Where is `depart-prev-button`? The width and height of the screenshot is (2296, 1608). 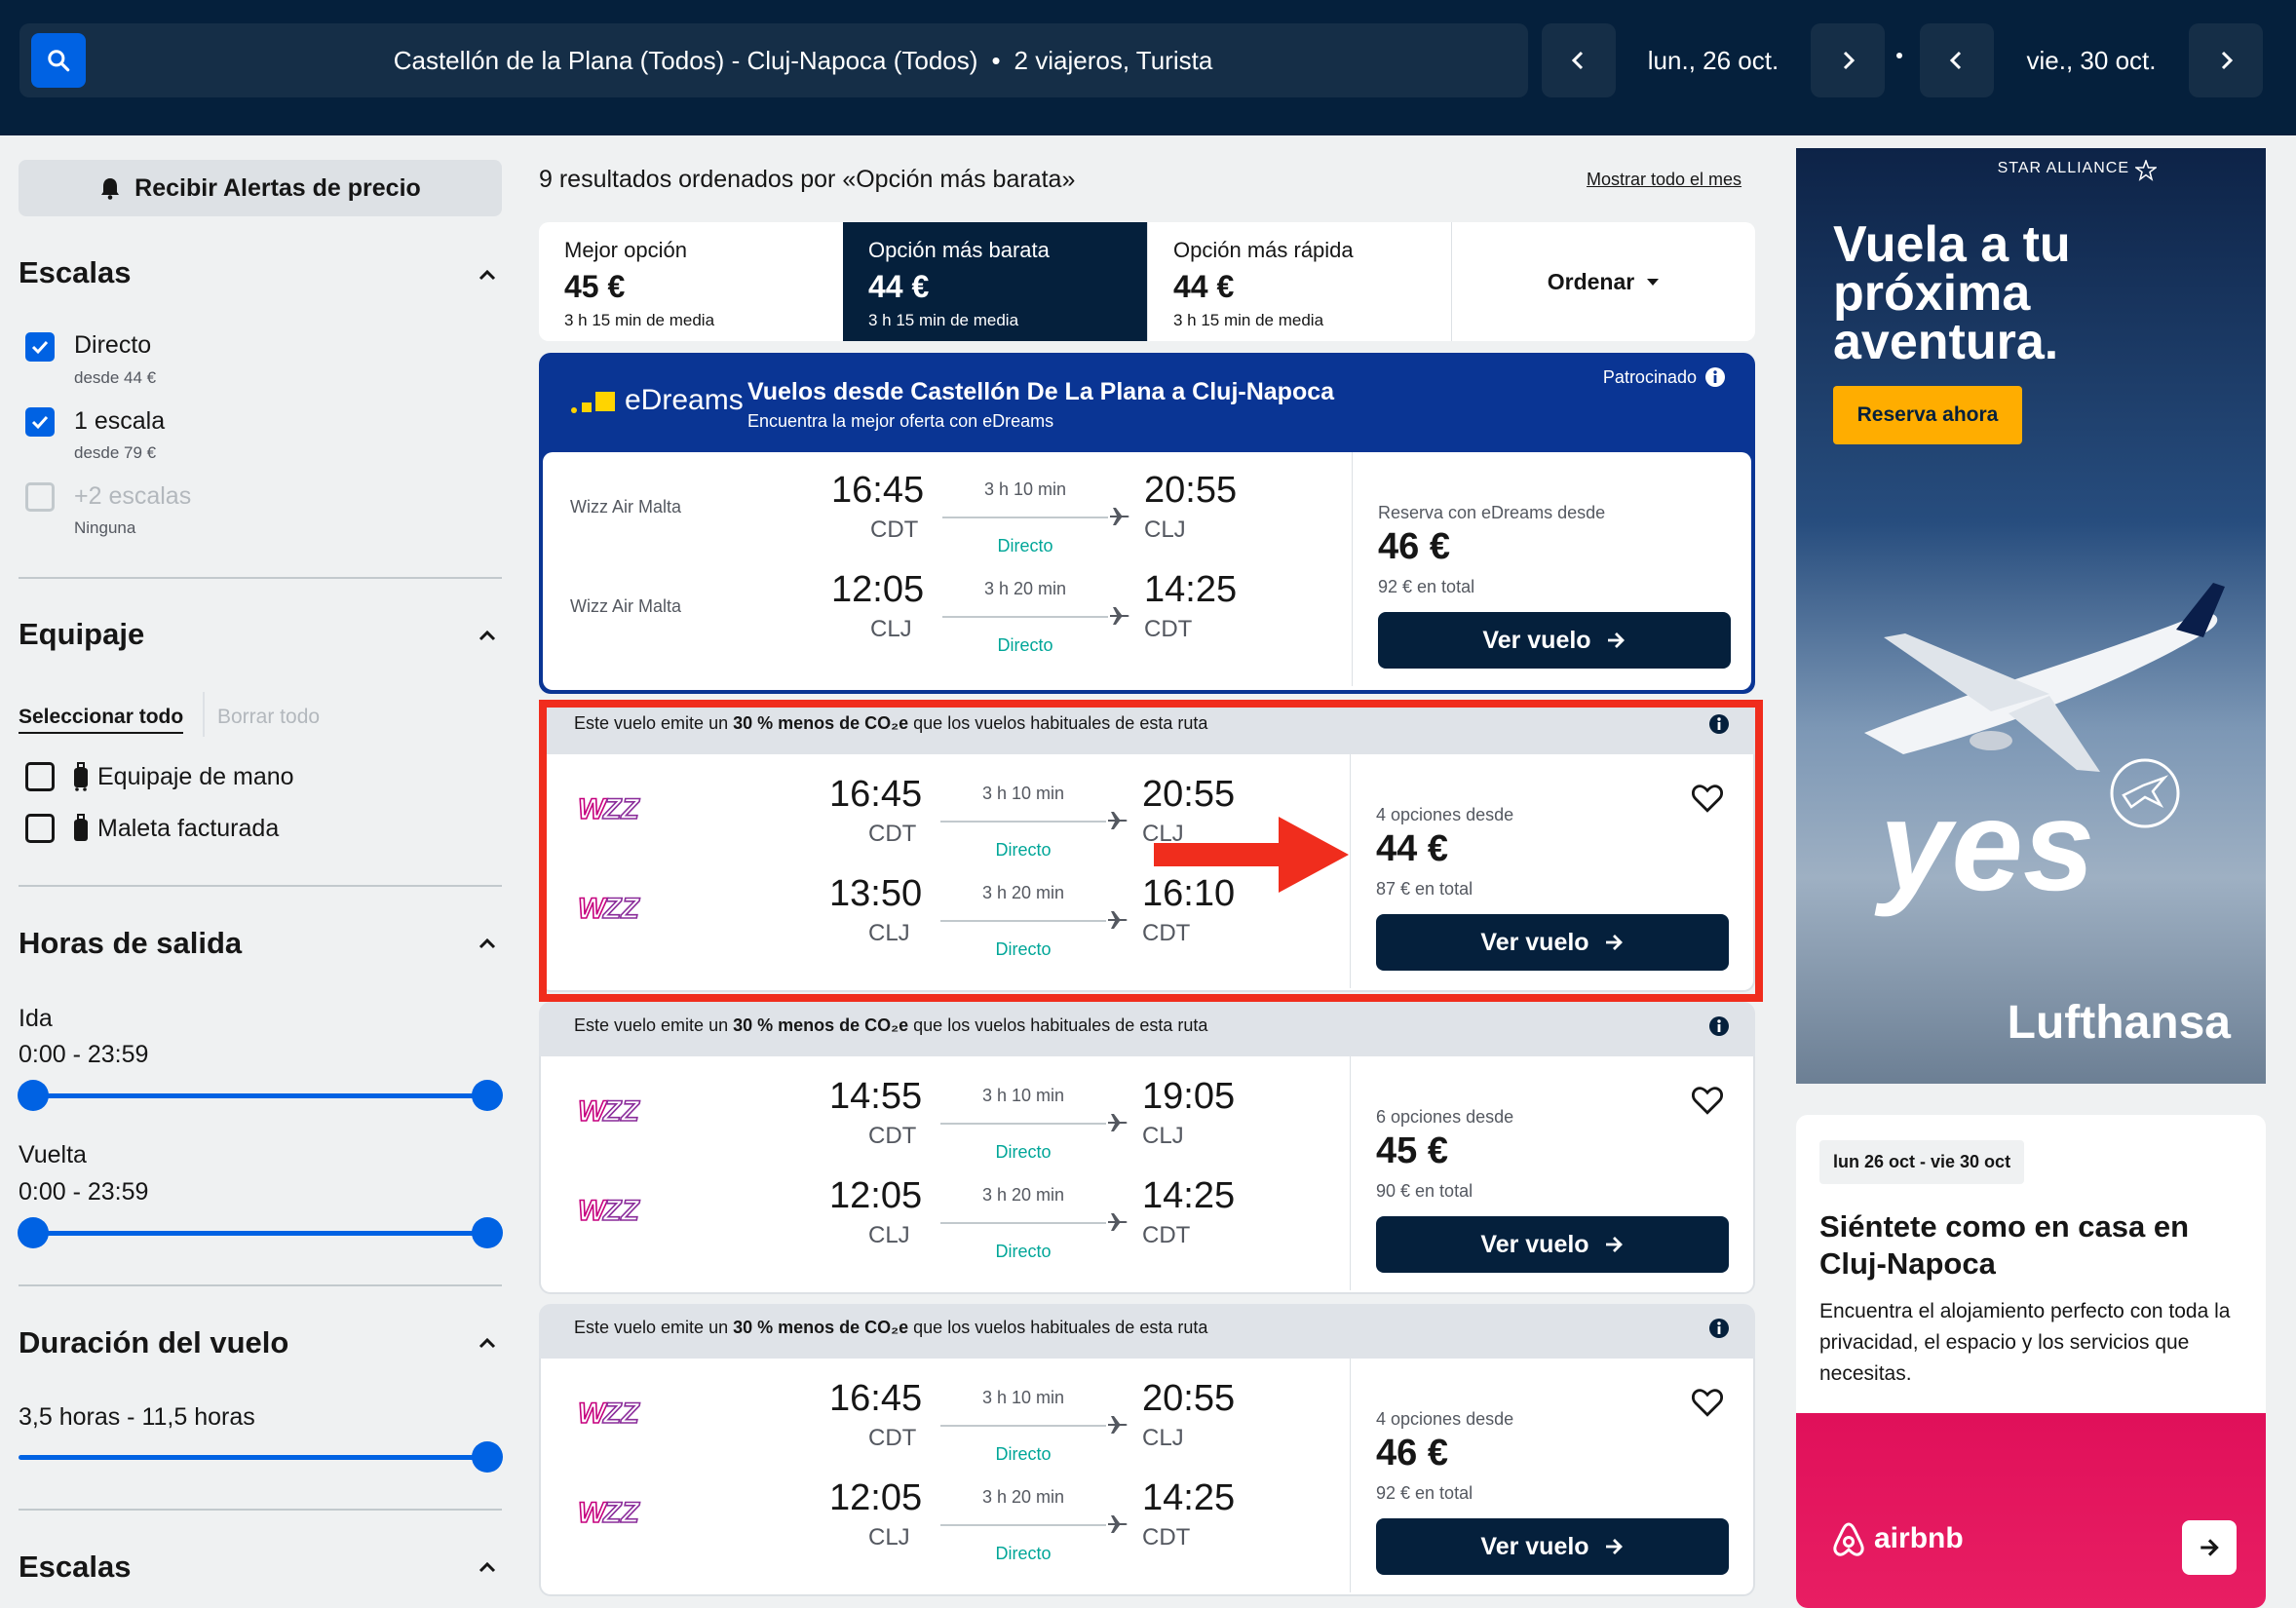 depart-prev-button is located at coordinates (1579, 60).